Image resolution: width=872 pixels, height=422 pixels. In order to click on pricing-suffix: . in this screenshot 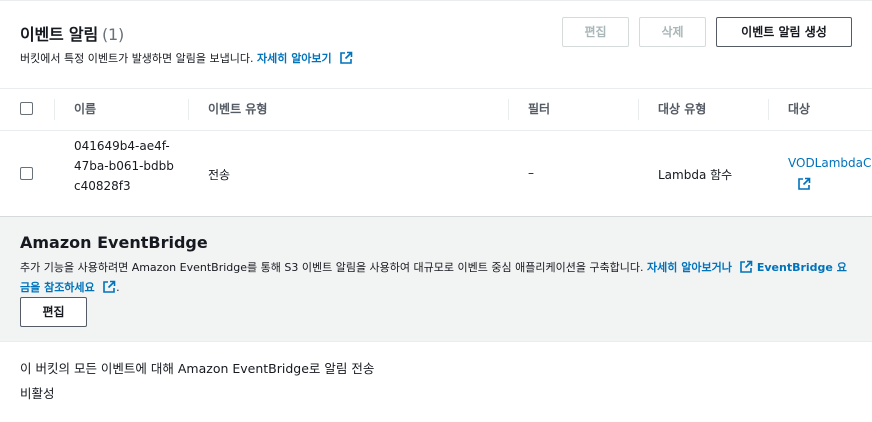, I will do `click(118, 287)`.